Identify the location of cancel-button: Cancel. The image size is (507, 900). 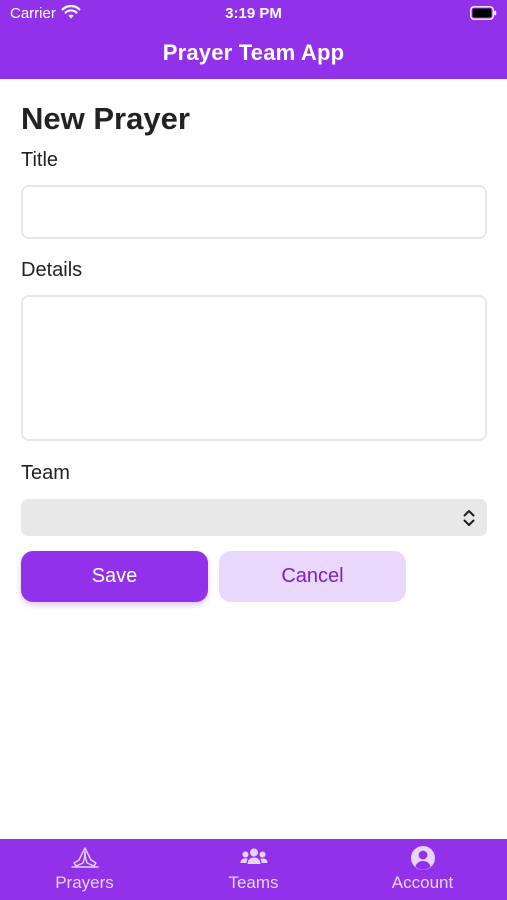
(312, 576).